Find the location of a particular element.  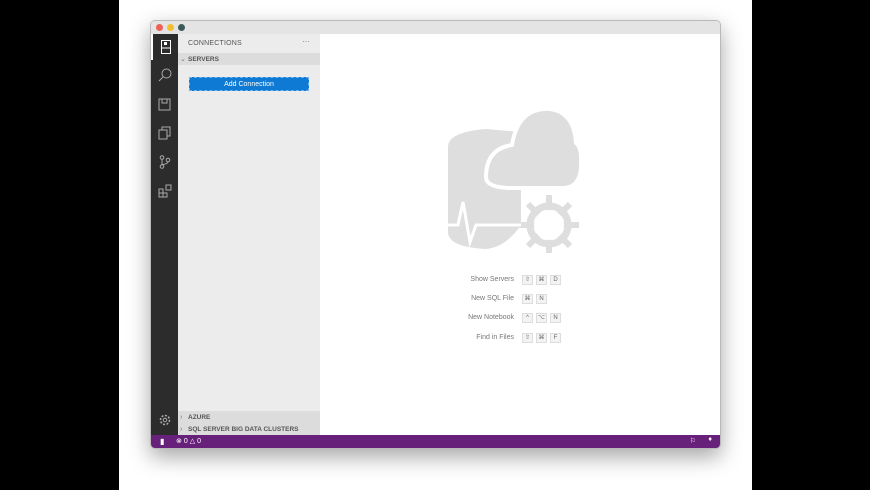

keycap: F is located at coordinates (555, 337).